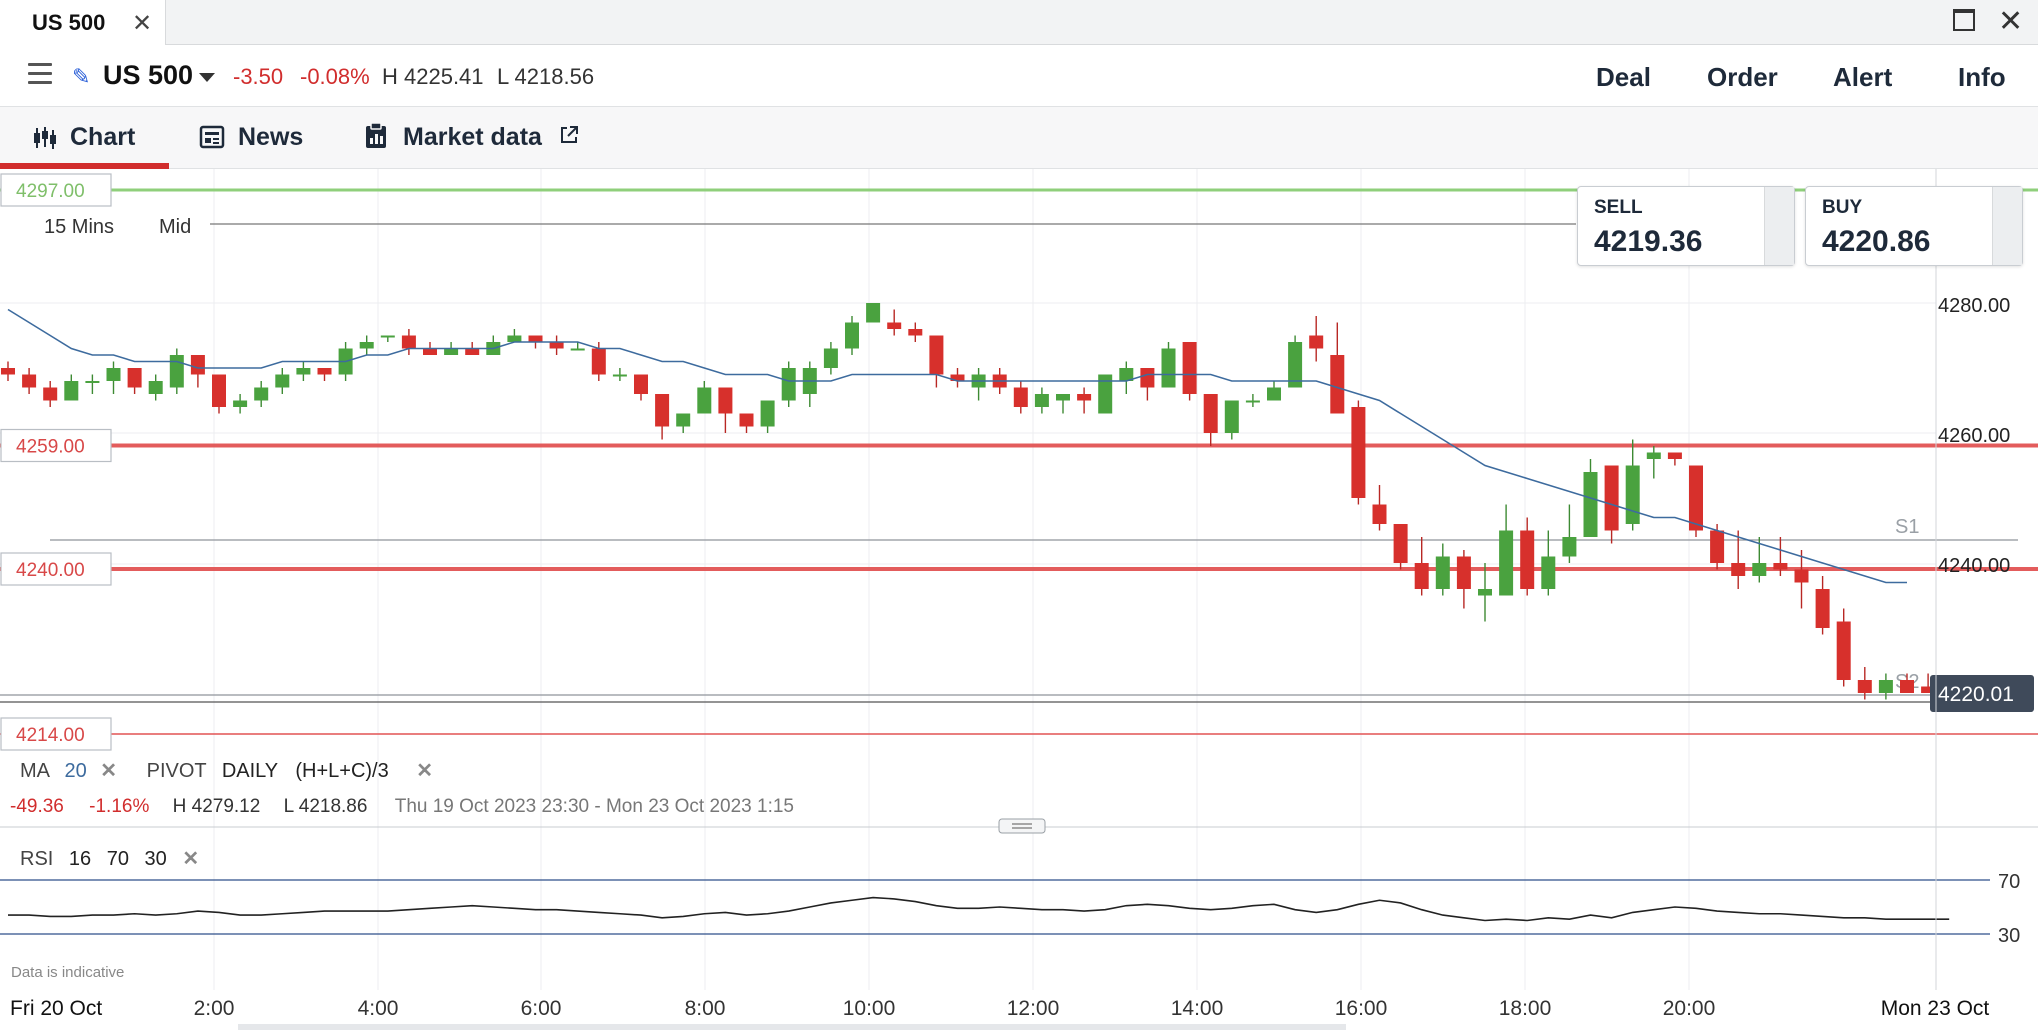 The height and width of the screenshot is (1030, 2038). What do you see at coordinates (1974, 566) in the screenshot?
I see `y-tick-label: 4240.00` at bounding box center [1974, 566].